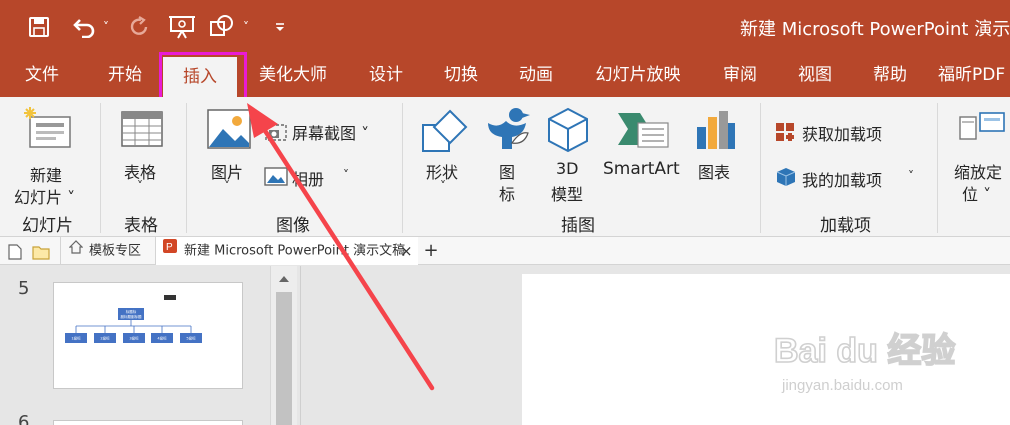 The width and height of the screenshot is (1010, 425). I want to click on baidu-jingyan-watermark: Bai du 经验 jingyan.baidu.com, so click(885, 358).